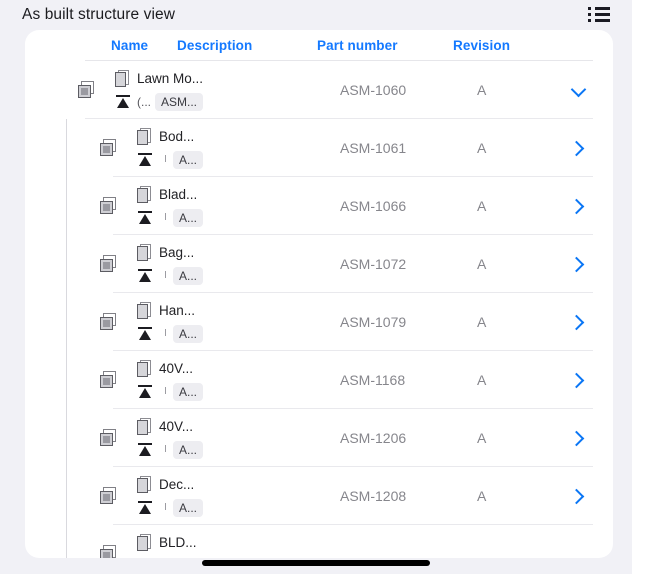 This screenshot has height=574, width=667. What do you see at coordinates (319, 206) in the screenshot?
I see `table-row: Blad... A... ASM-1066 A` at bounding box center [319, 206].